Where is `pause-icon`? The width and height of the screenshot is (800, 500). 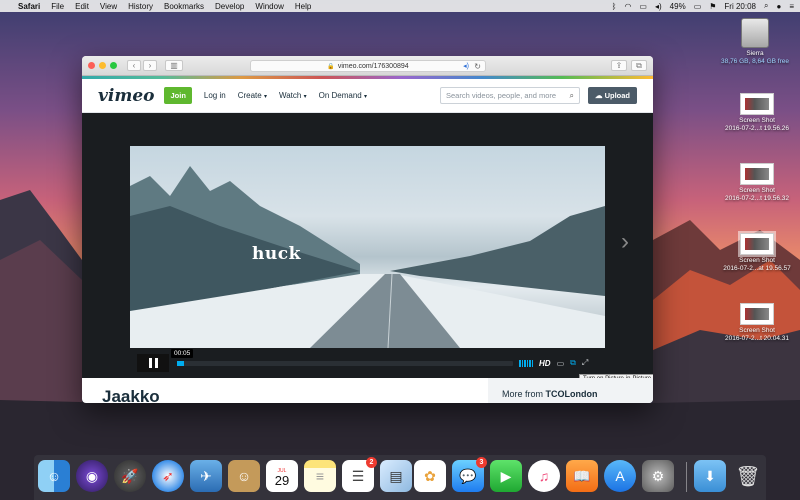
pause-icon is located at coordinates (150, 363).